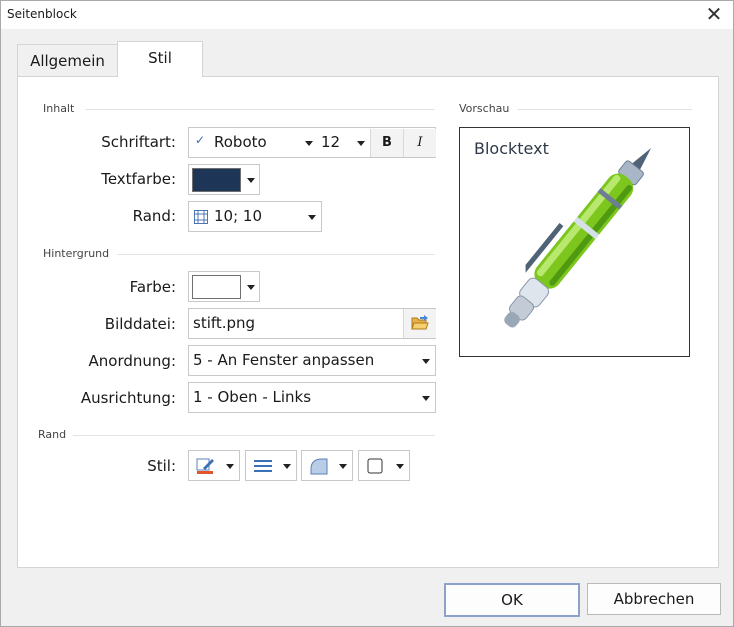  I want to click on section-vorschau: Vorschau, so click(484, 108).